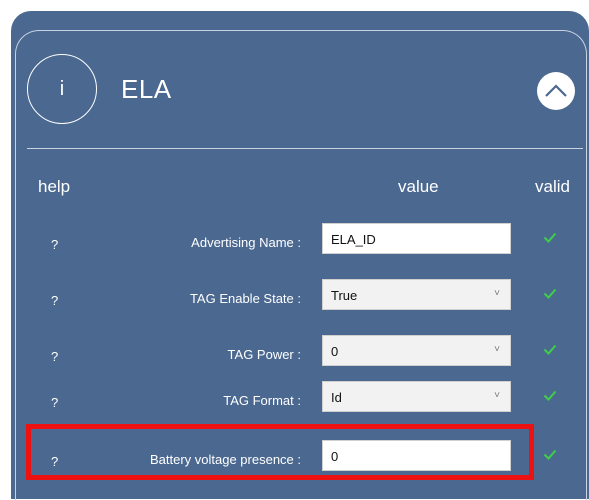  I want to click on row-tag-enable-state: ? TAG Enable State : True ˅, so click(300, 299).